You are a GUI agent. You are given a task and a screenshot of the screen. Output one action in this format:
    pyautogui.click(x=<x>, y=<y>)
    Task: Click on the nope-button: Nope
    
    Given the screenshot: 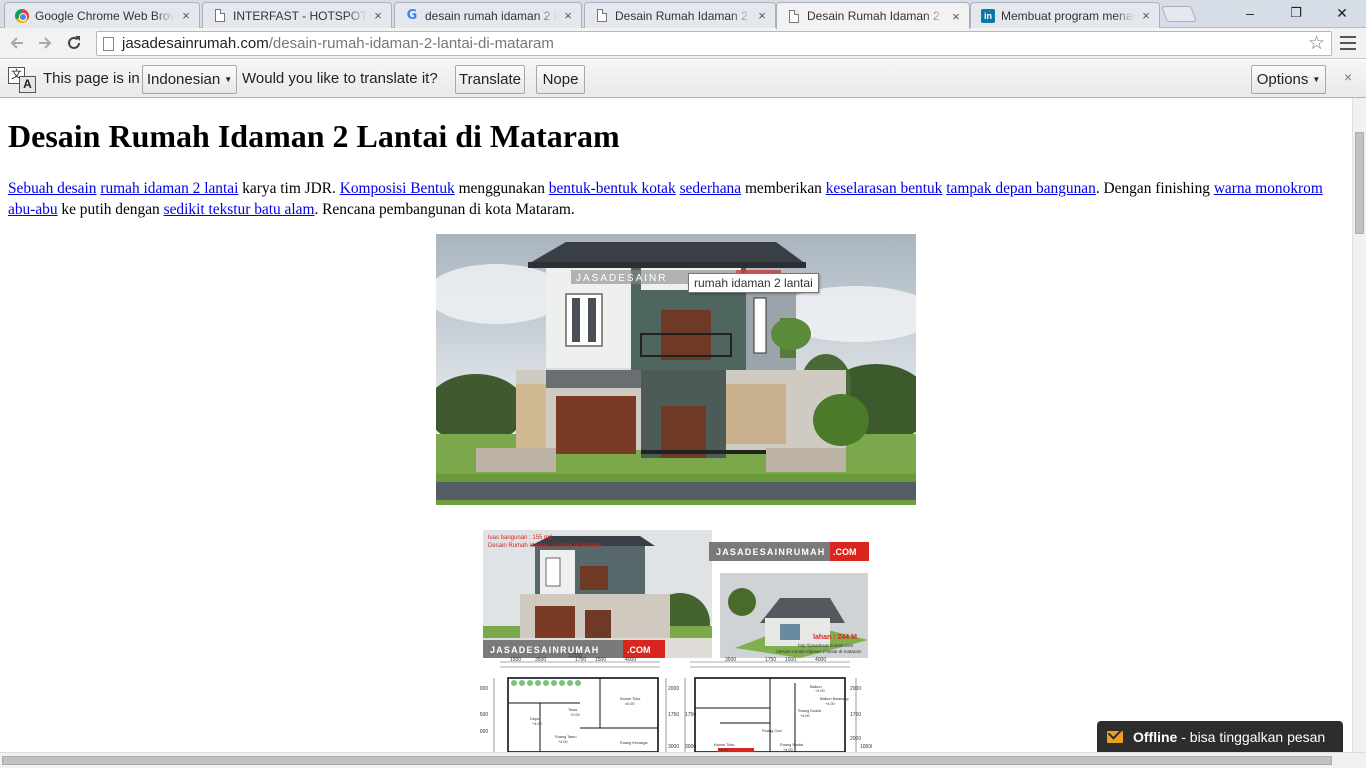 What is the action you would take?
    pyautogui.click(x=560, y=79)
    